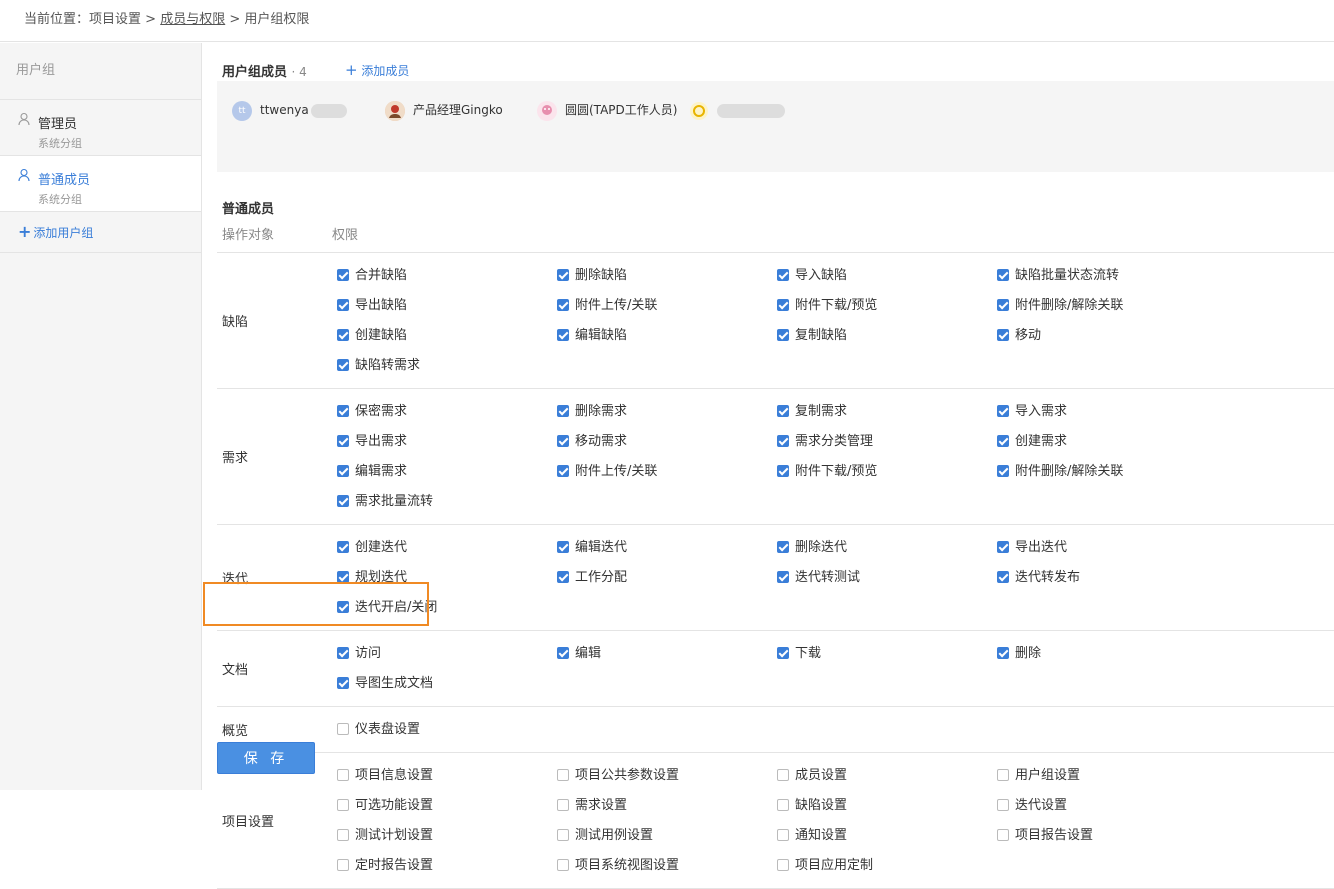 The width and height of the screenshot is (1334, 889). I want to click on permission-checkbox: 定时报告设置, so click(447, 866).